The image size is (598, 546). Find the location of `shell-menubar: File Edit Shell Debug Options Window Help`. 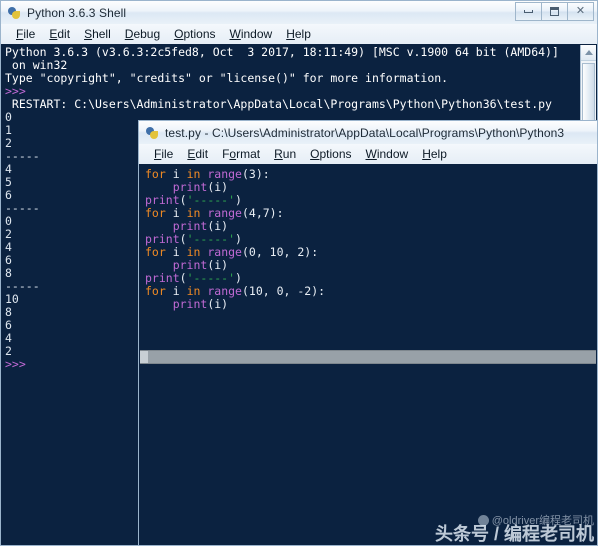

shell-menubar: File Edit Shell Debug Options Window Help is located at coordinates (299, 34).